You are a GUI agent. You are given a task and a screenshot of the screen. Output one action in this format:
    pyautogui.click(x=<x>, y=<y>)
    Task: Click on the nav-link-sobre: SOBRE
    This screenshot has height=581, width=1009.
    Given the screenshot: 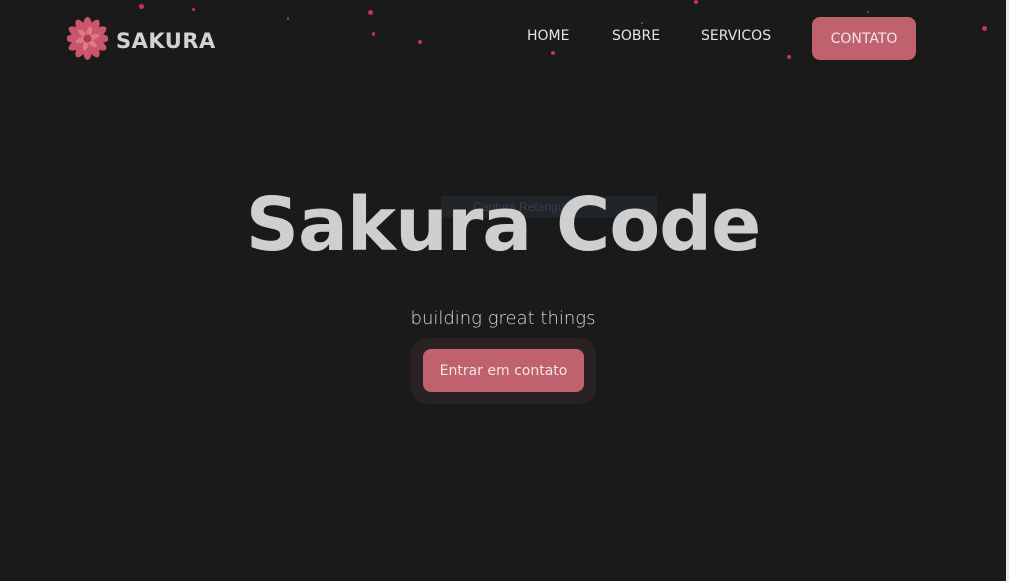 What is the action you would take?
    pyautogui.click(x=636, y=36)
    